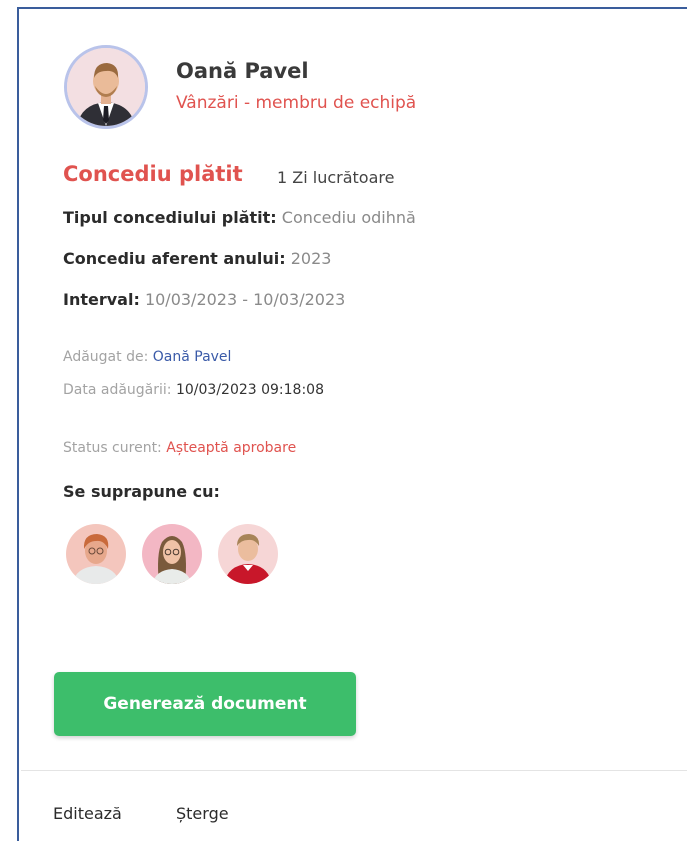 This screenshot has height=841, width=687. I want to click on employee-avatar, so click(106, 87).